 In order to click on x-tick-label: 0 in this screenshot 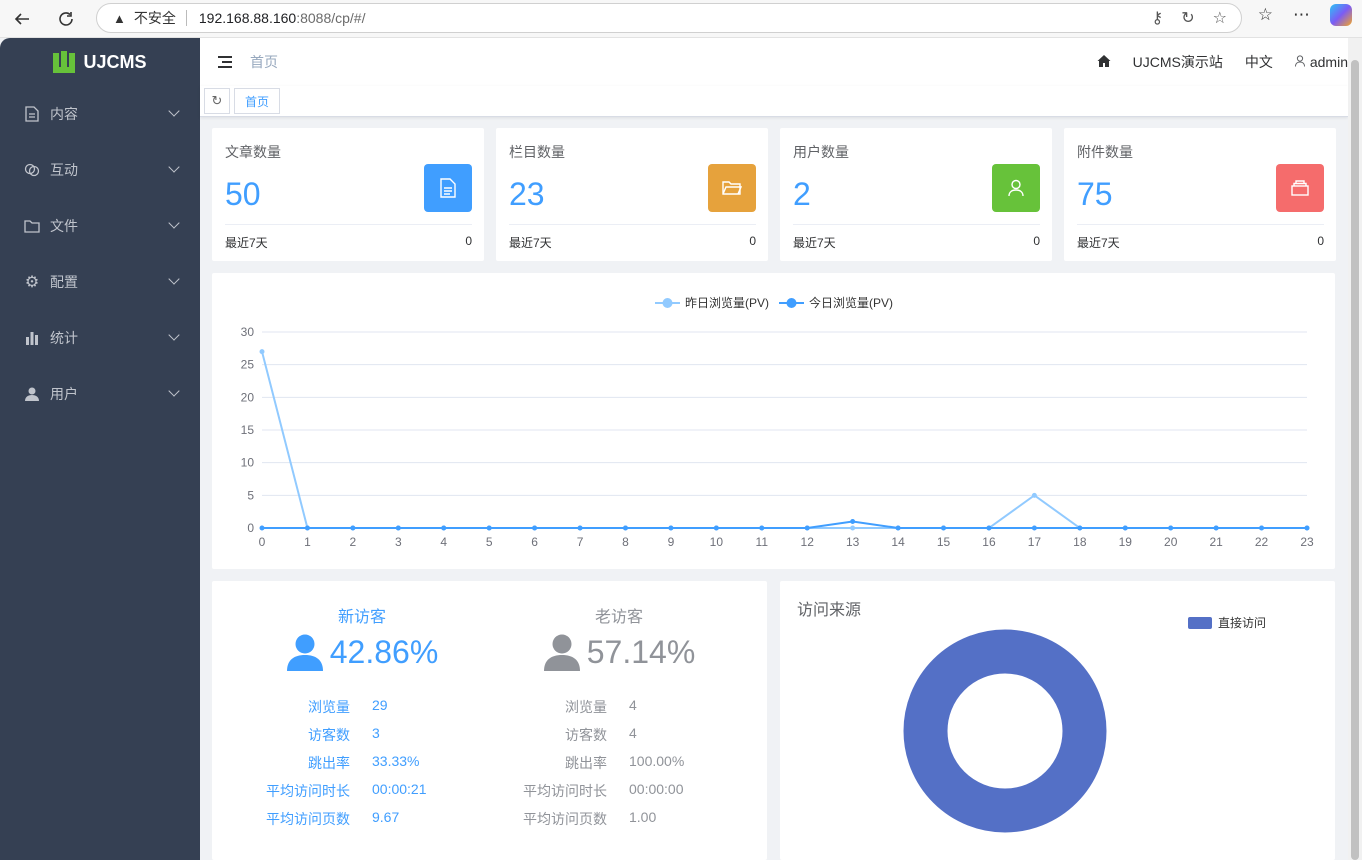, I will do `click(262, 542)`.